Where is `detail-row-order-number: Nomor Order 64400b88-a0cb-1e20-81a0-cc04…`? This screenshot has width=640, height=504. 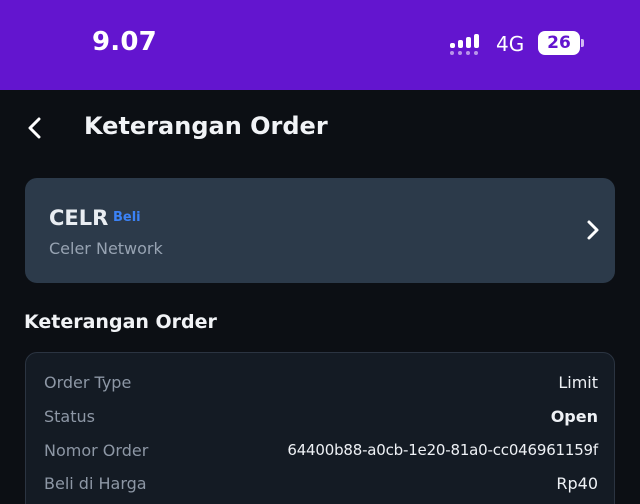 detail-row-order-number: Nomor Order 64400b88-a0cb-1e20-81a0-cc04… is located at coordinates (321, 453).